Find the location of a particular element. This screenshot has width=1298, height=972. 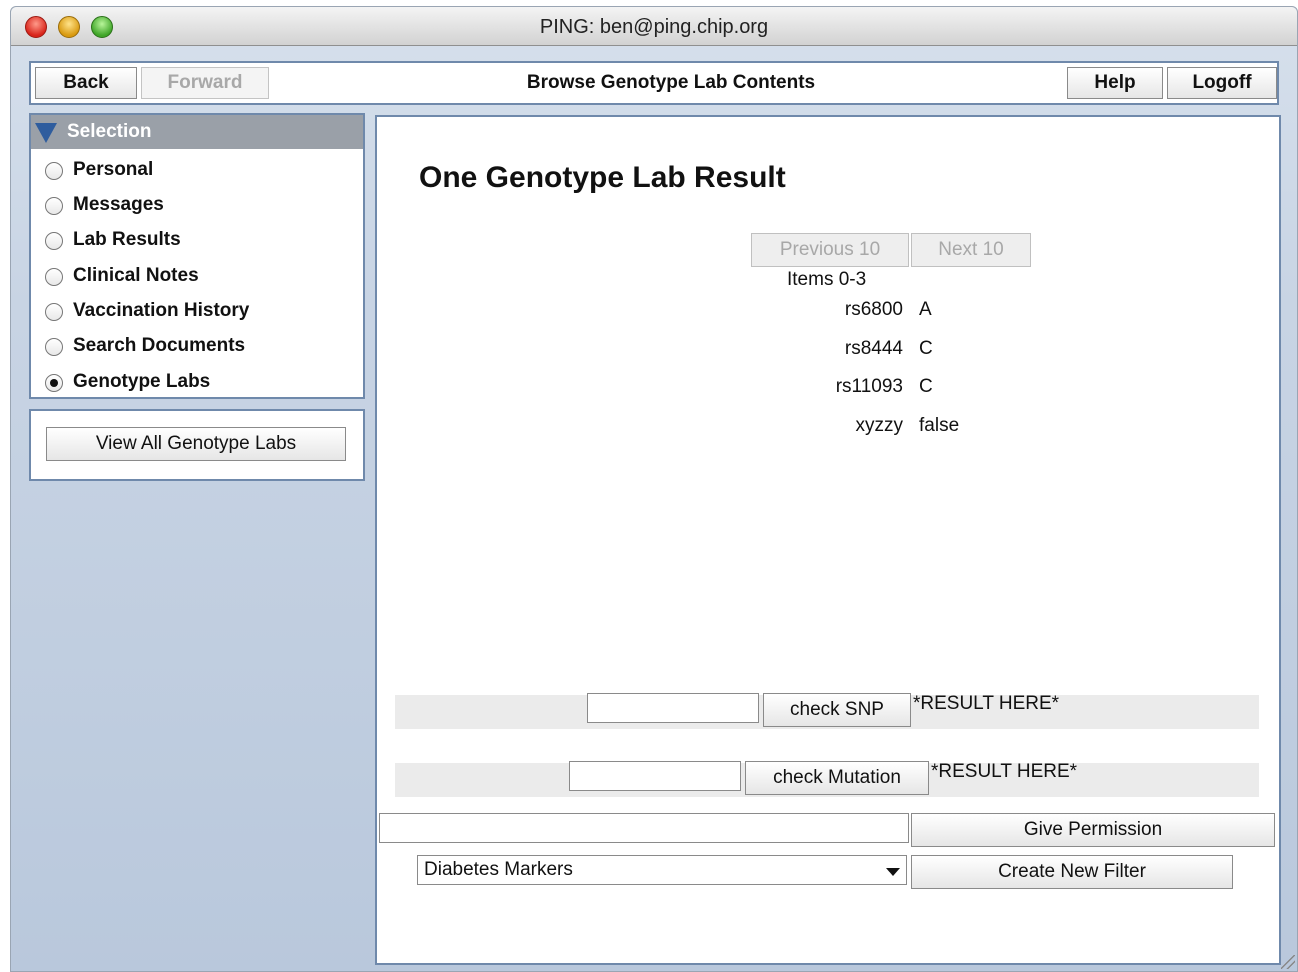

filter-select: Diabetes Markers is located at coordinates (662, 870).